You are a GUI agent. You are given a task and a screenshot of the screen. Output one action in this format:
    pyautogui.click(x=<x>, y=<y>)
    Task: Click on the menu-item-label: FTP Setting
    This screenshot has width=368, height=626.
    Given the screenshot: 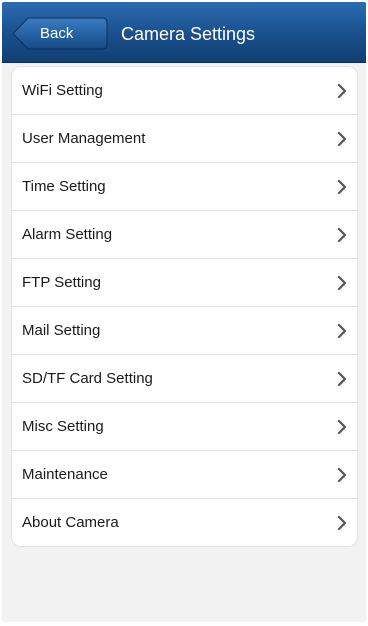 What is the action you would take?
    pyautogui.click(x=61, y=282)
    